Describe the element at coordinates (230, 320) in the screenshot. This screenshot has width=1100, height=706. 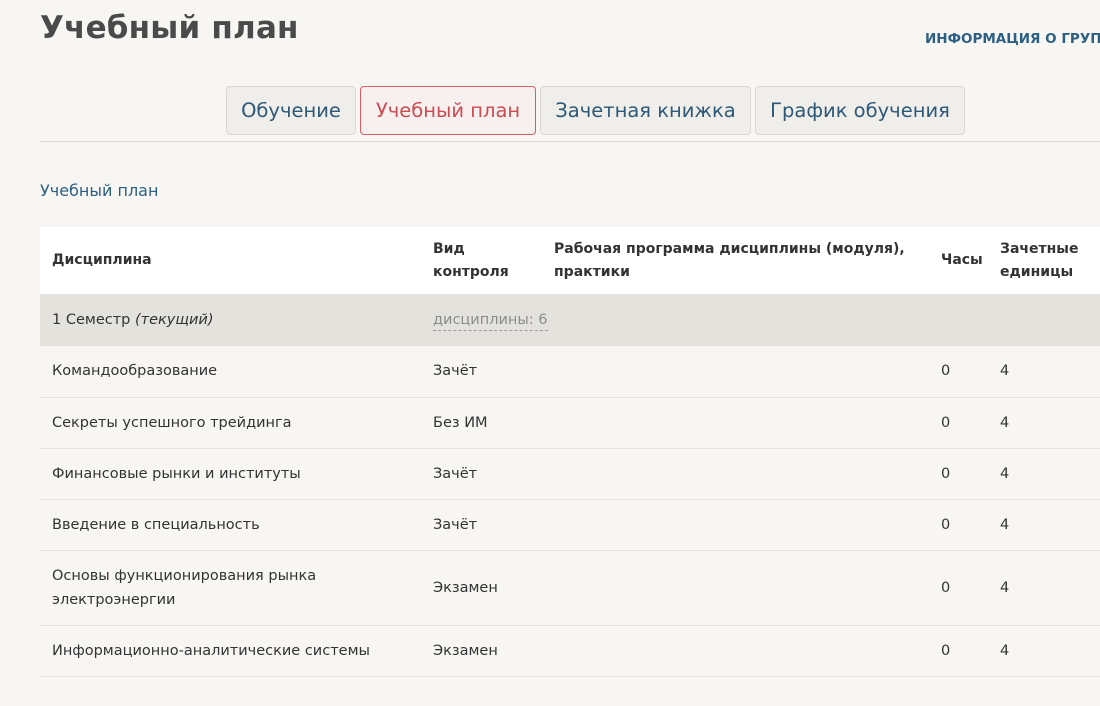
I see `semester-label: 1 Семестр (текущий)` at that location.